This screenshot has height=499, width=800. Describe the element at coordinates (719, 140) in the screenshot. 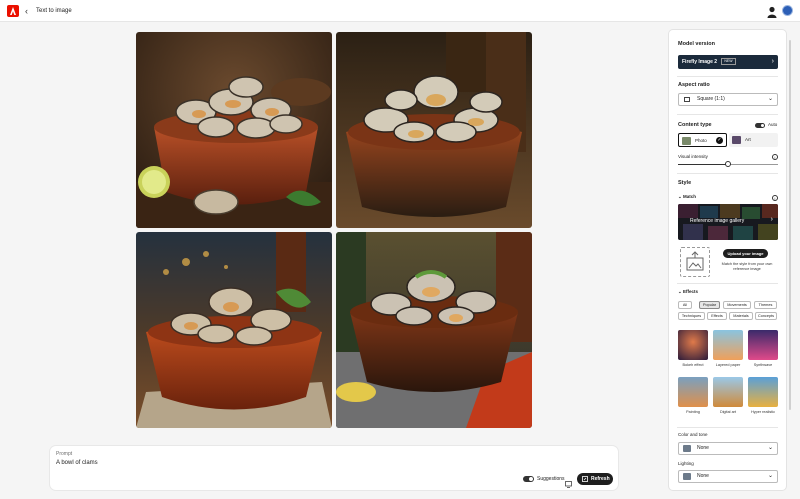

I see `check-icon: ✓` at that location.